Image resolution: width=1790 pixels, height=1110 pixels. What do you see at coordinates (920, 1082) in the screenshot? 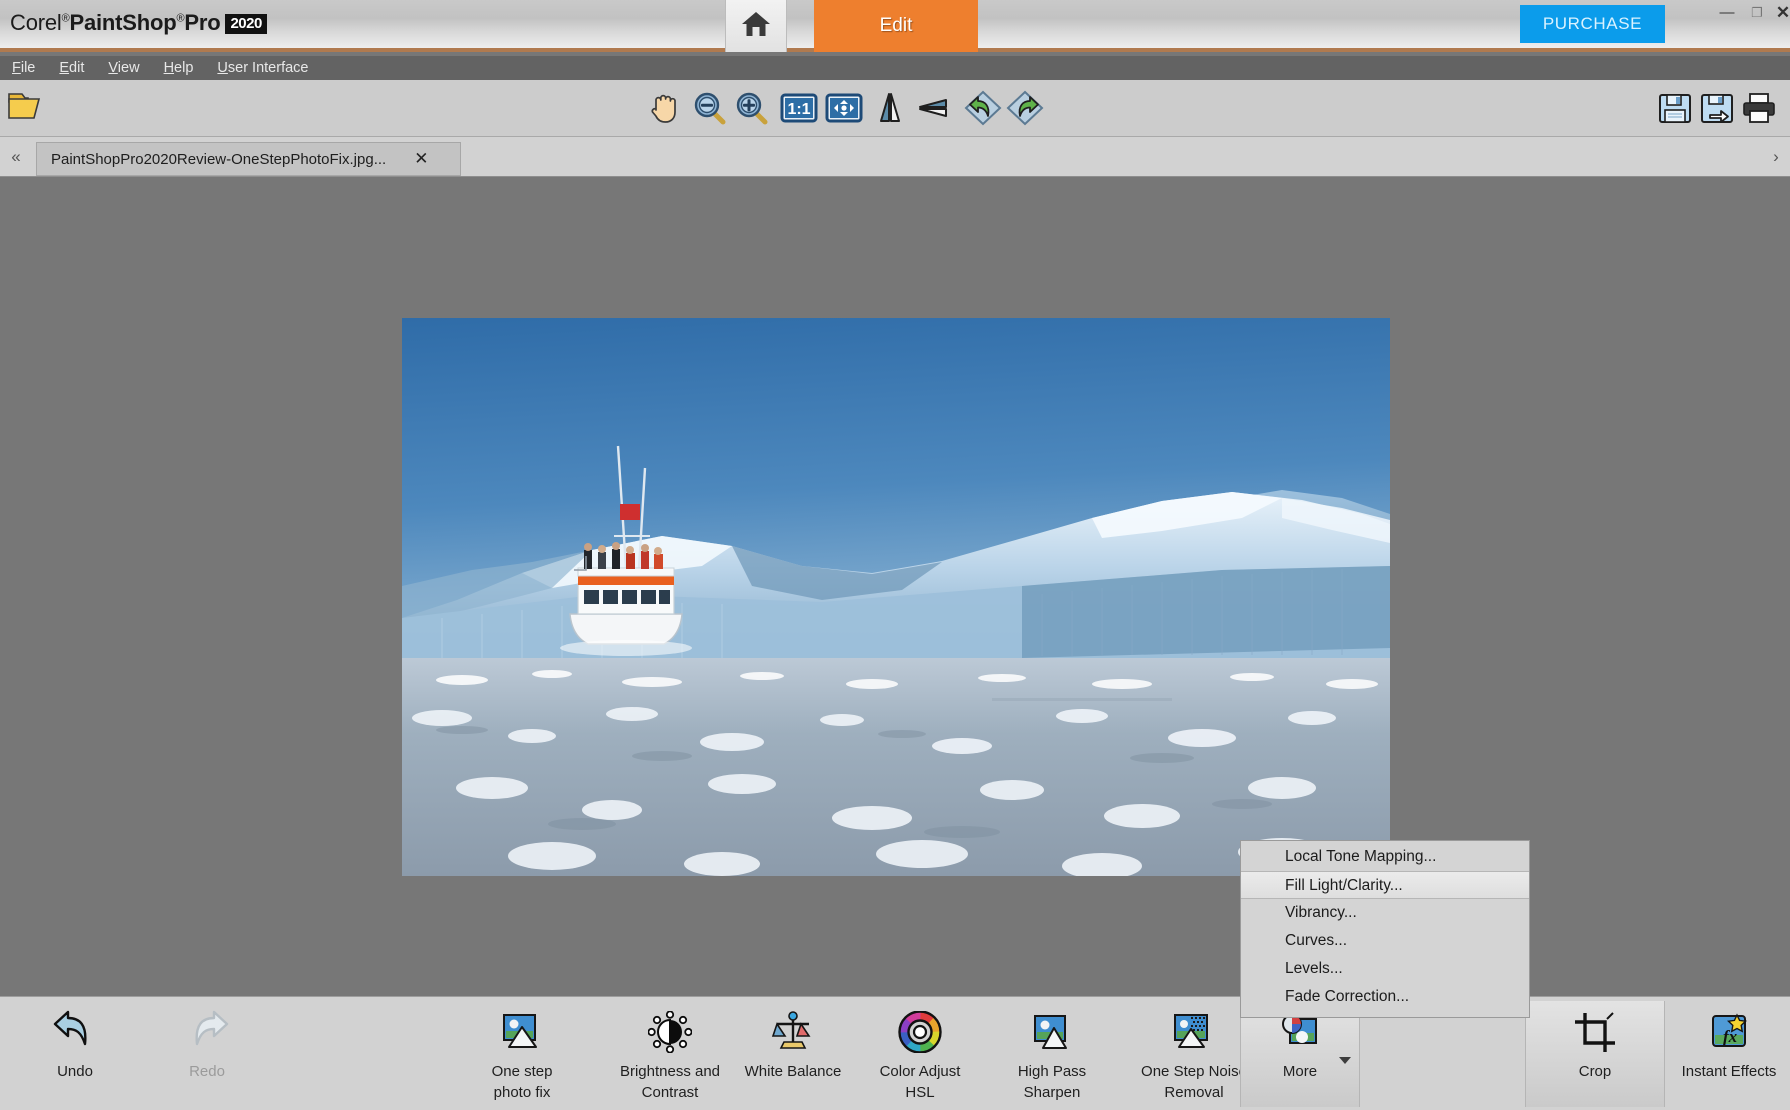
I see `bottom-color-adjust-hsl-label: Color Adjust HSL` at bounding box center [920, 1082].